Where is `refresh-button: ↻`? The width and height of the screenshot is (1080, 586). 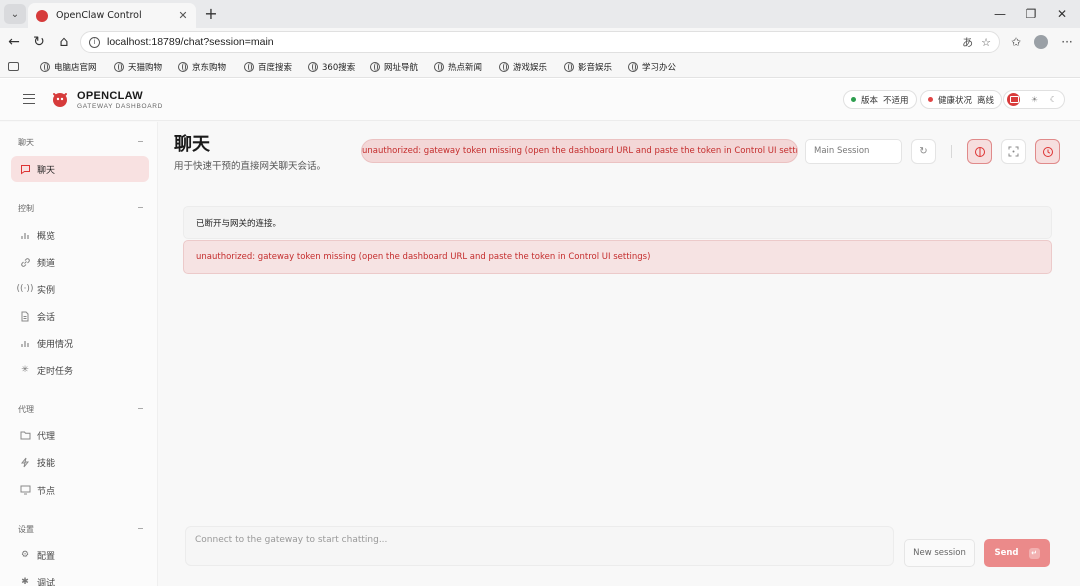 refresh-button: ↻ is located at coordinates (923, 151).